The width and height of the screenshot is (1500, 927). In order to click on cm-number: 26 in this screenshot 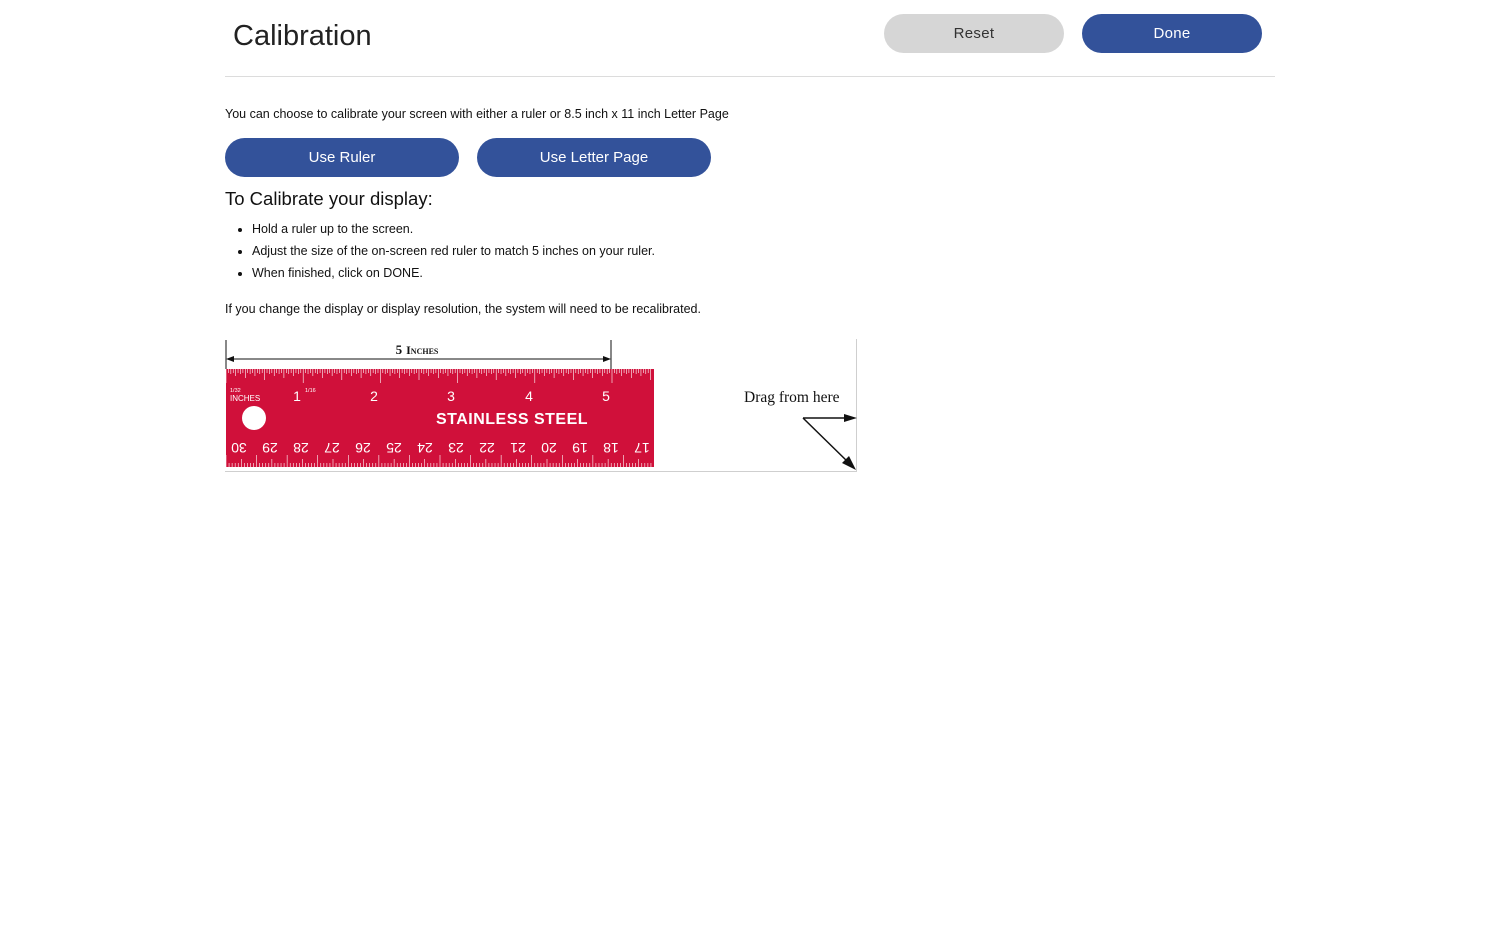, I will do `click(363, 448)`.